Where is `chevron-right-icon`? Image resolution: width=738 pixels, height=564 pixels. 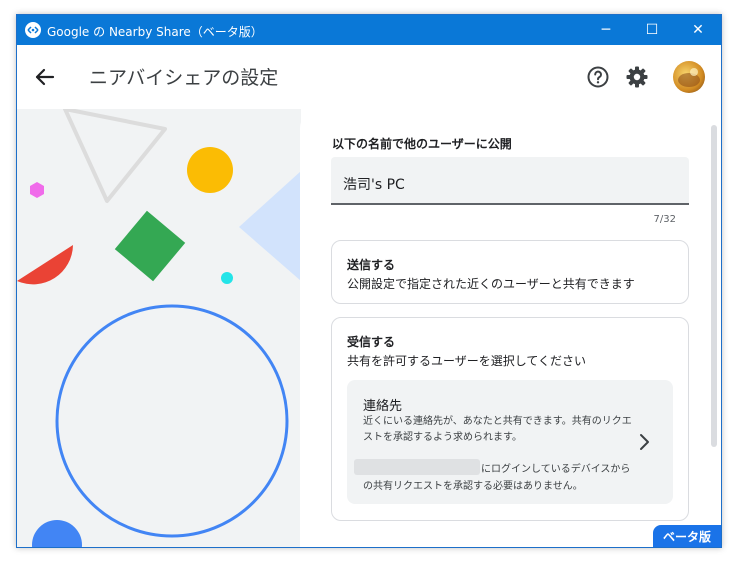
chevron-right-icon is located at coordinates (644, 442).